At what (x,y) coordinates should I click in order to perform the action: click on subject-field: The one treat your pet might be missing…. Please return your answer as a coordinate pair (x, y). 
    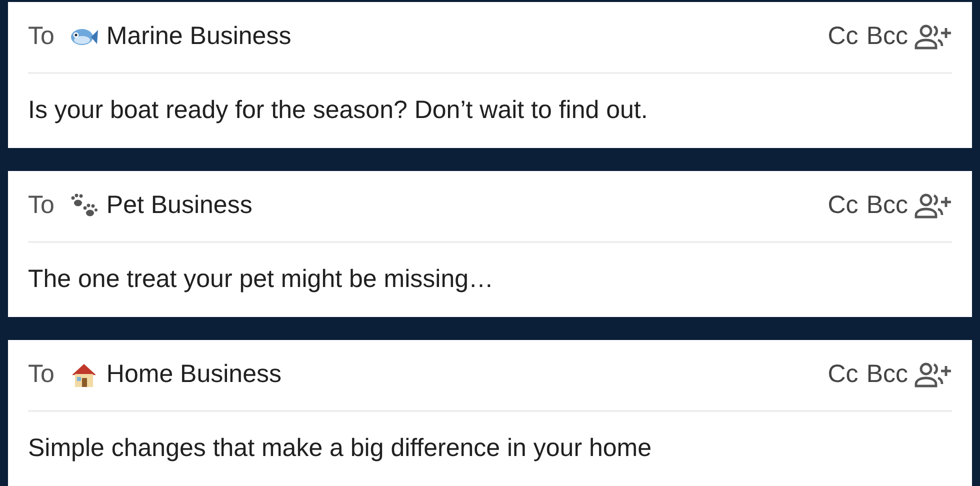
    Looking at the image, I should click on (261, 280).